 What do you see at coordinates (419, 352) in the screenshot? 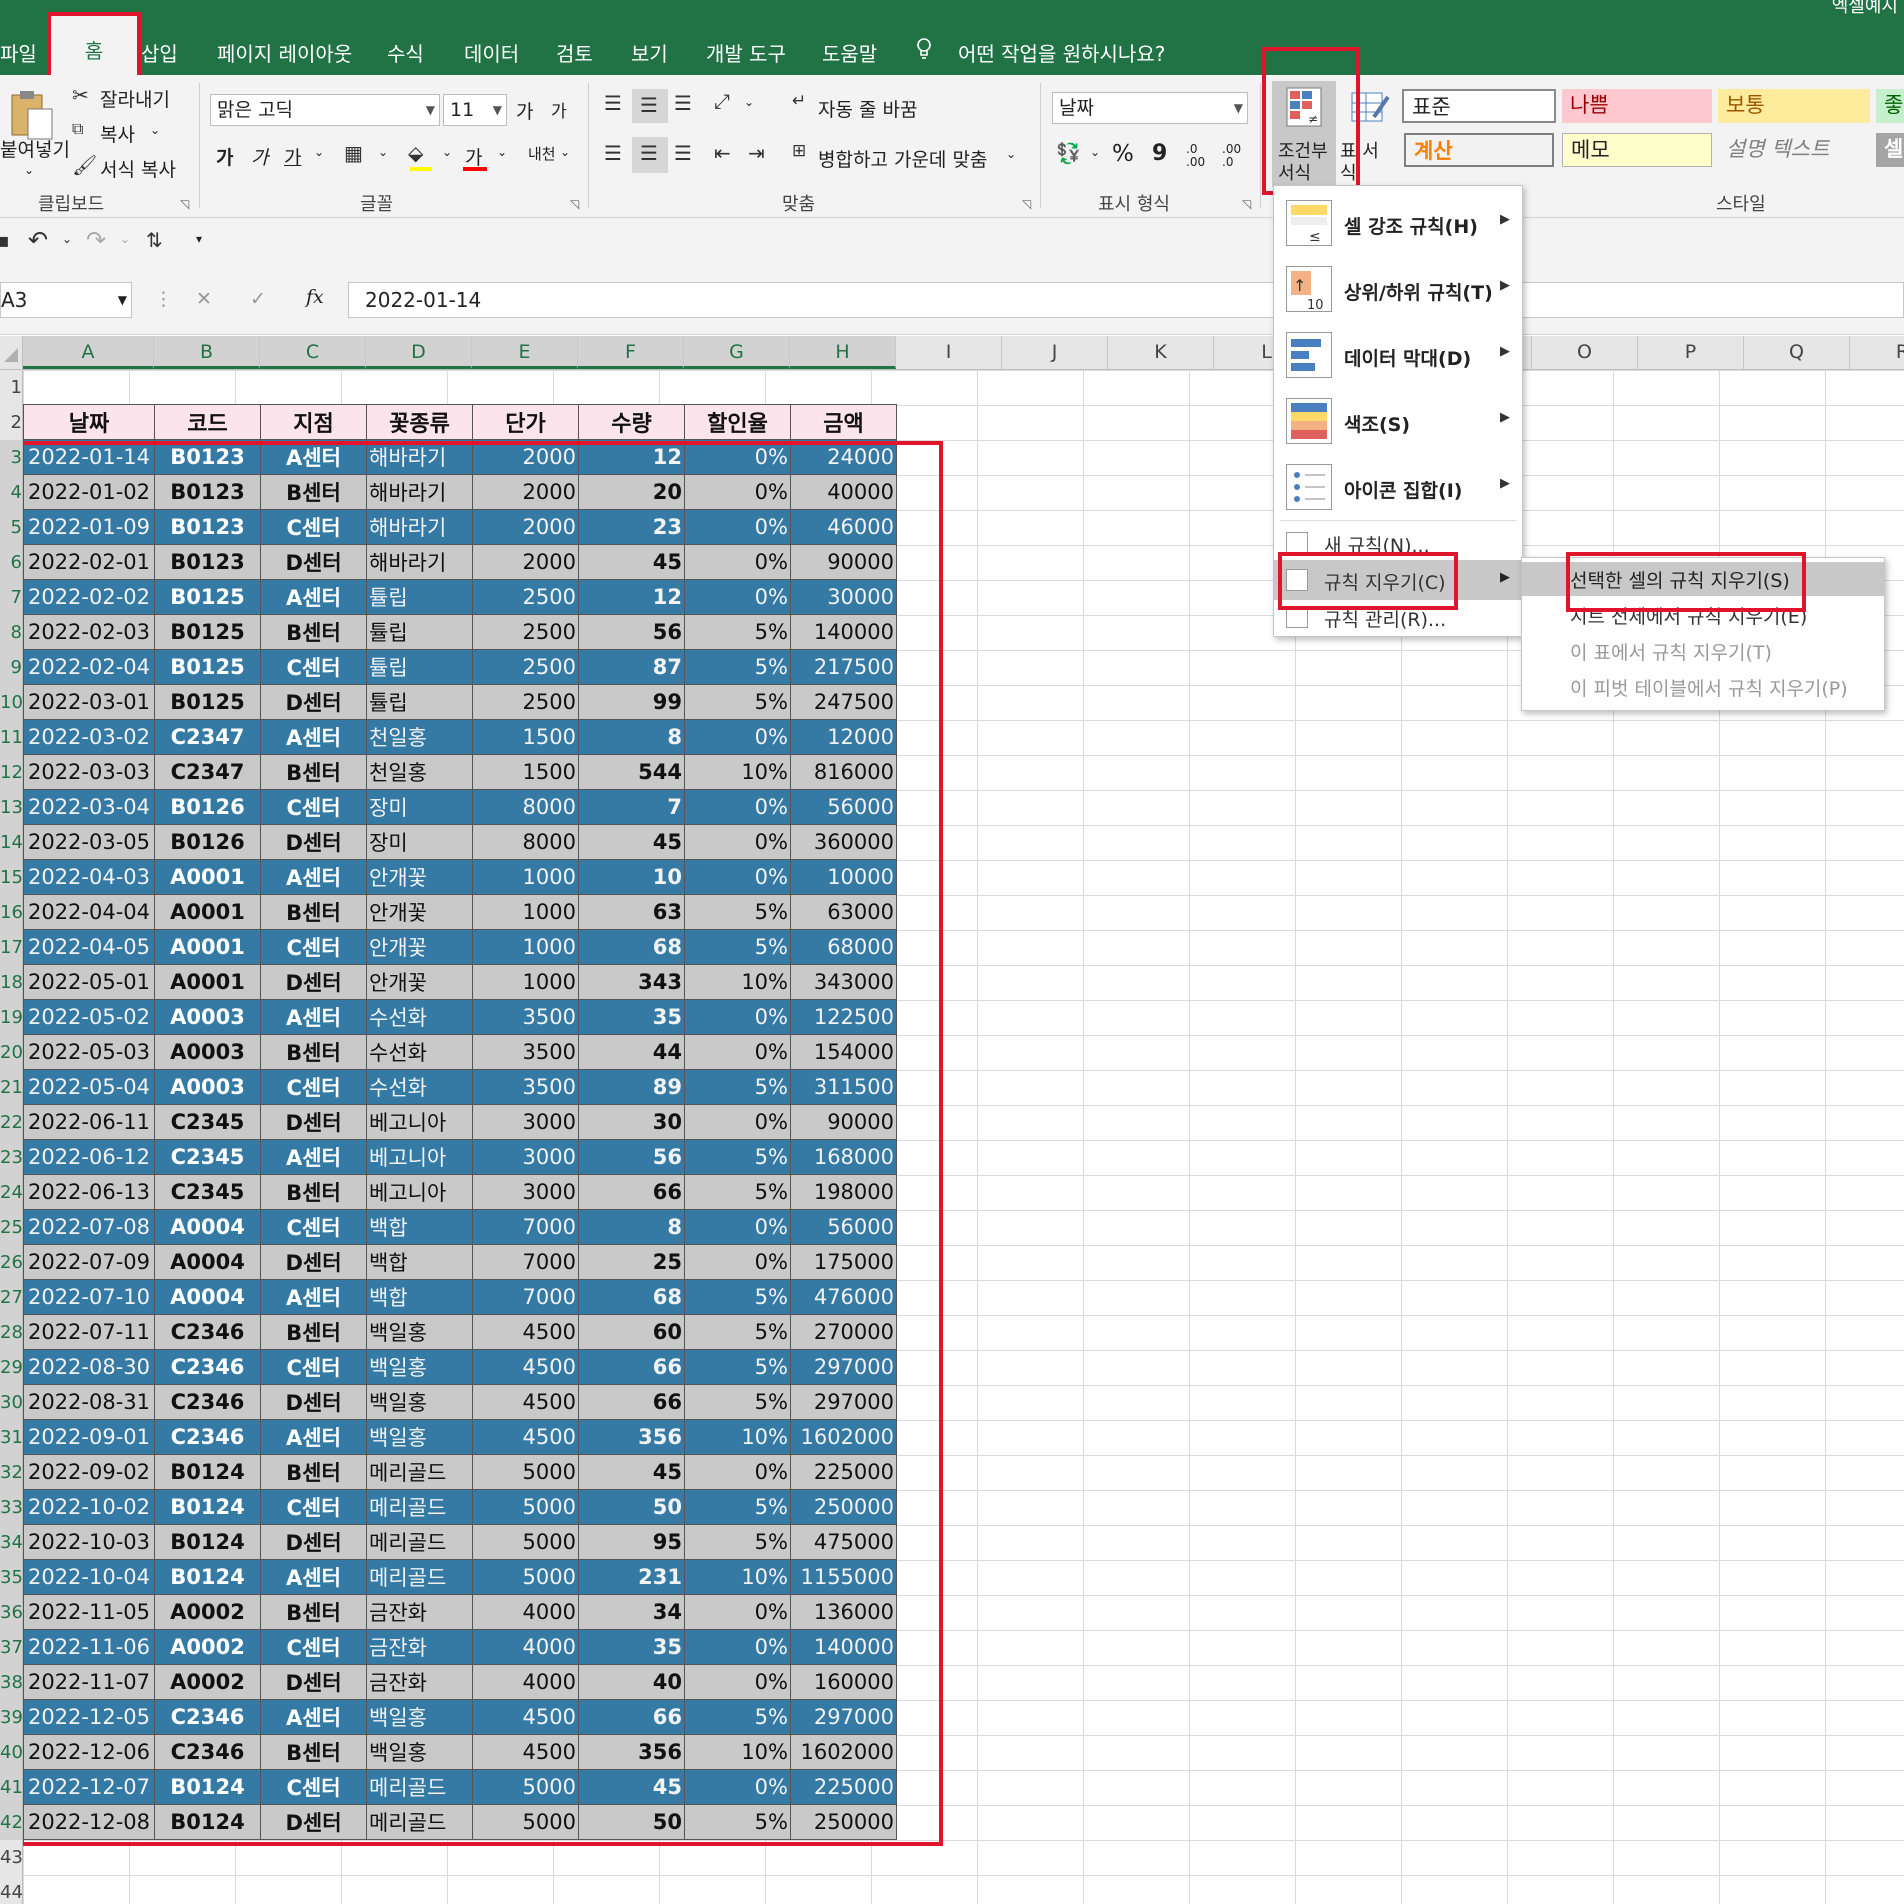
I see `column-header-d: D` at bounding box center [419, 352].